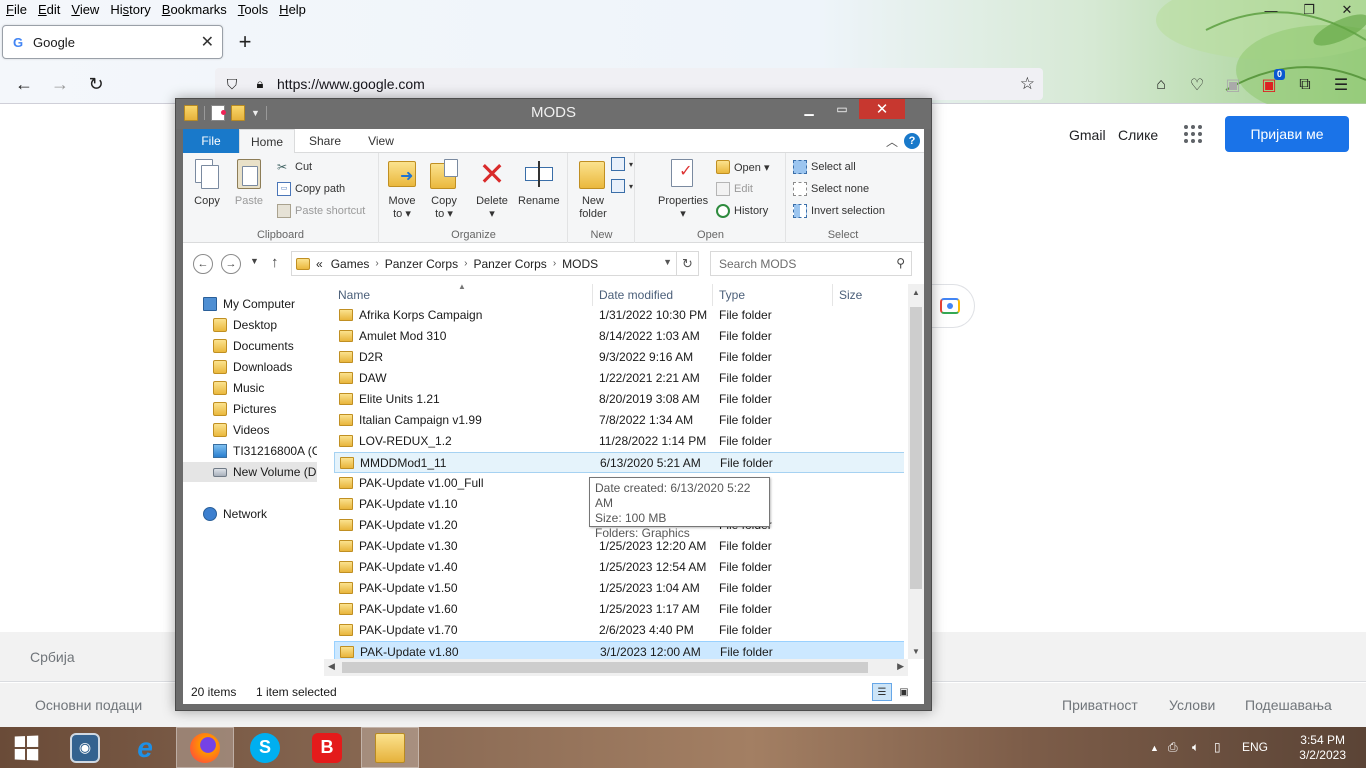  I want to click on menu-view: View, so click(84, 10).